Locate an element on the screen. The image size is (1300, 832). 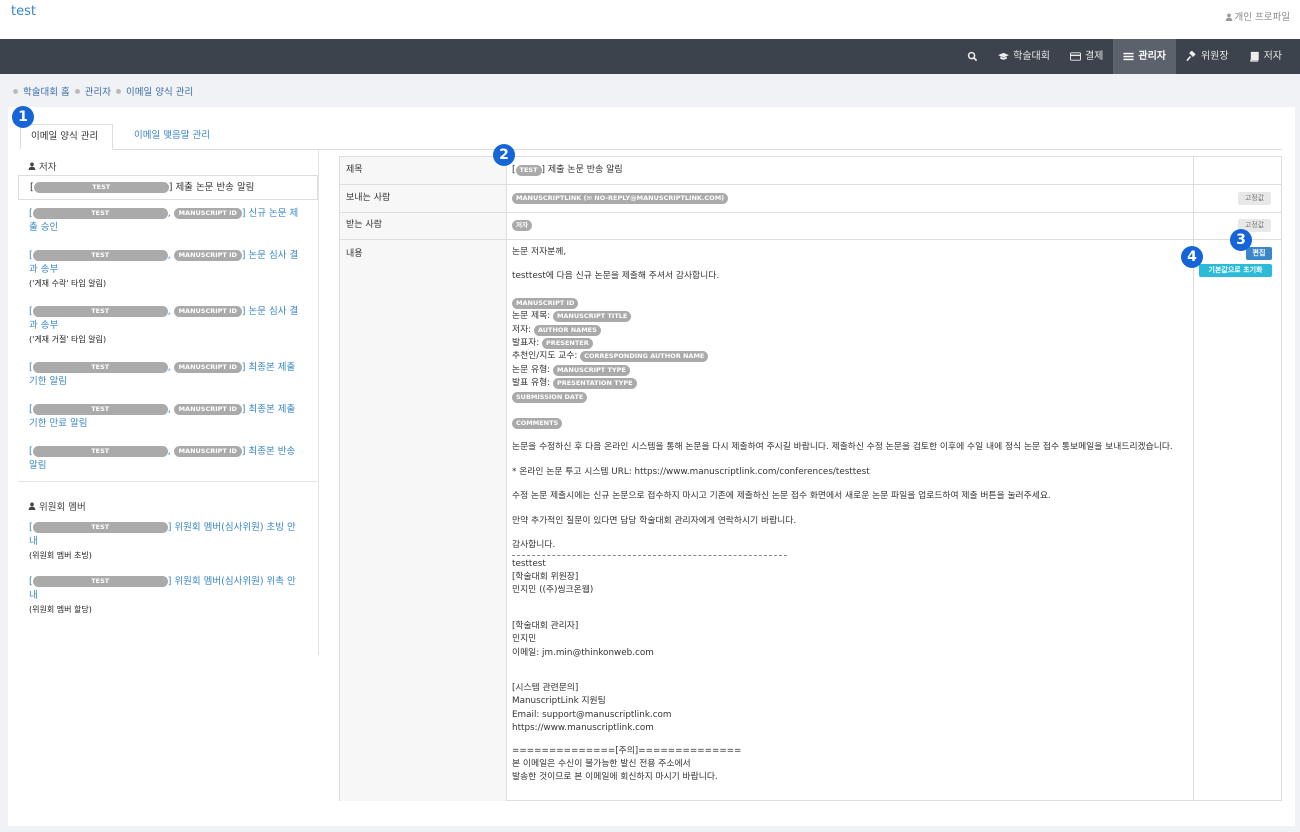
list-item: [TEST, MANUSCRIPT ID] 최종본 반송 알림 is located at coordinates (168, 458).